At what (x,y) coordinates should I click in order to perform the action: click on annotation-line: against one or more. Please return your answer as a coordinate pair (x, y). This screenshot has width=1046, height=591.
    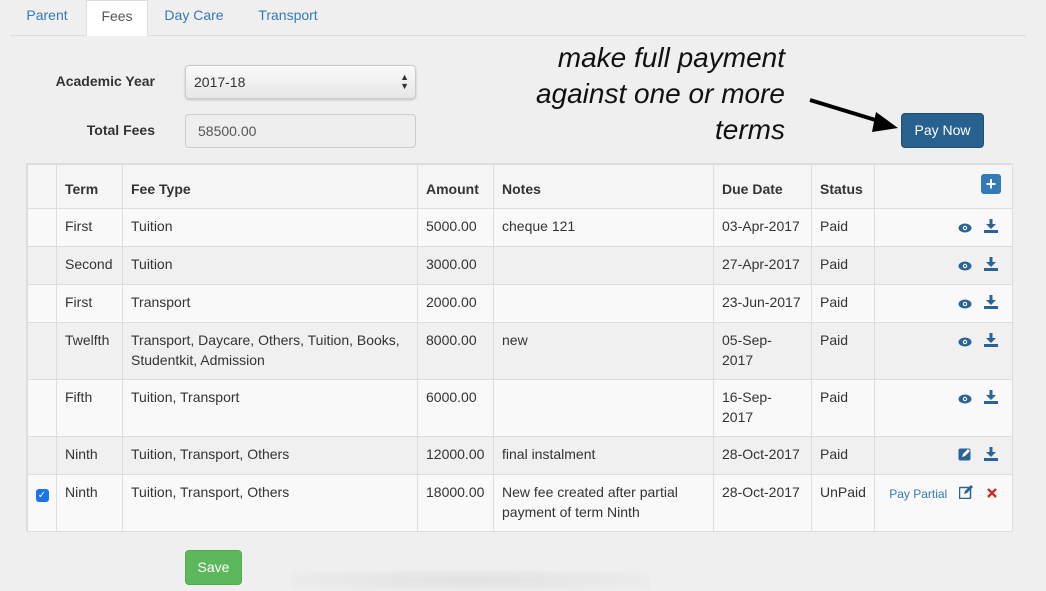
    Looking at the image, I should click on (660, 93).